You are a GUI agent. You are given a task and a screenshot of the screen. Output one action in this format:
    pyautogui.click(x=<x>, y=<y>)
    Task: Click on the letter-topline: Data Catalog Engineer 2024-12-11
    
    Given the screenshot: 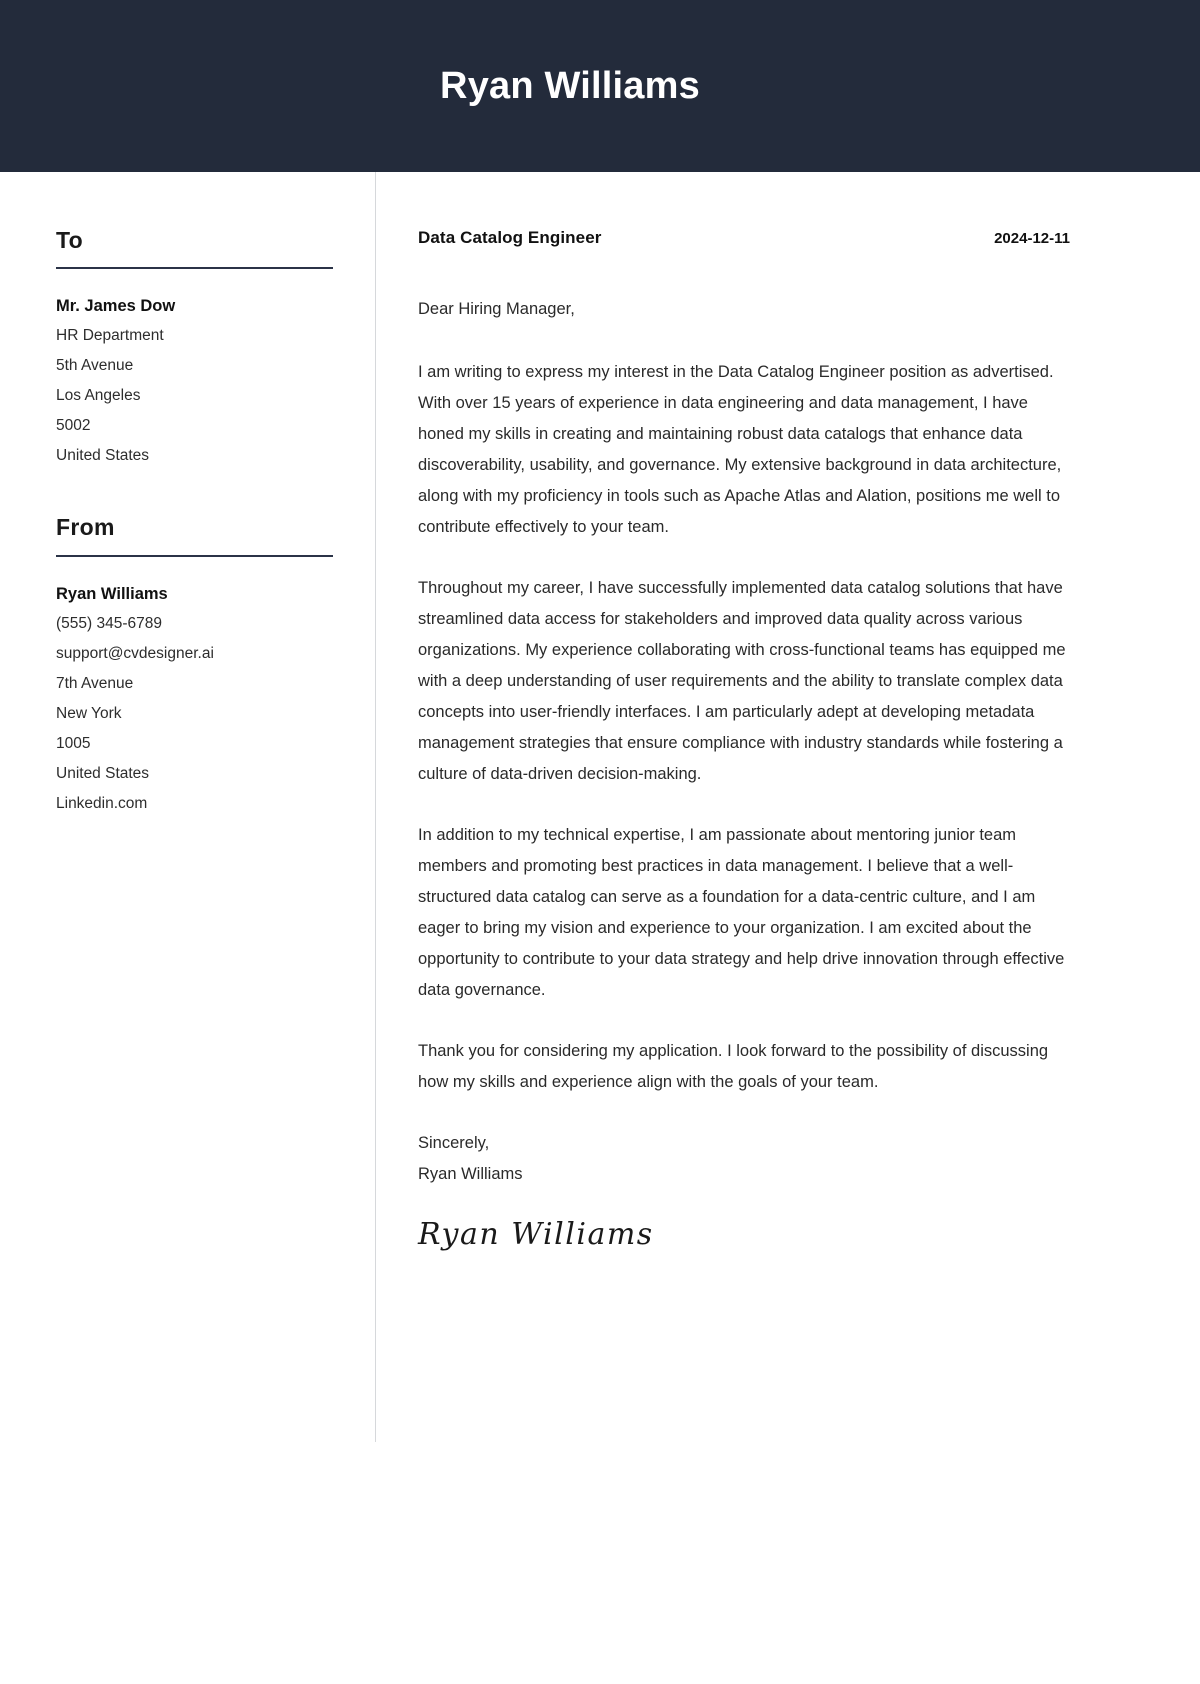 What is the action you would take?
    pyautogui.click(x=744, y=238)
    